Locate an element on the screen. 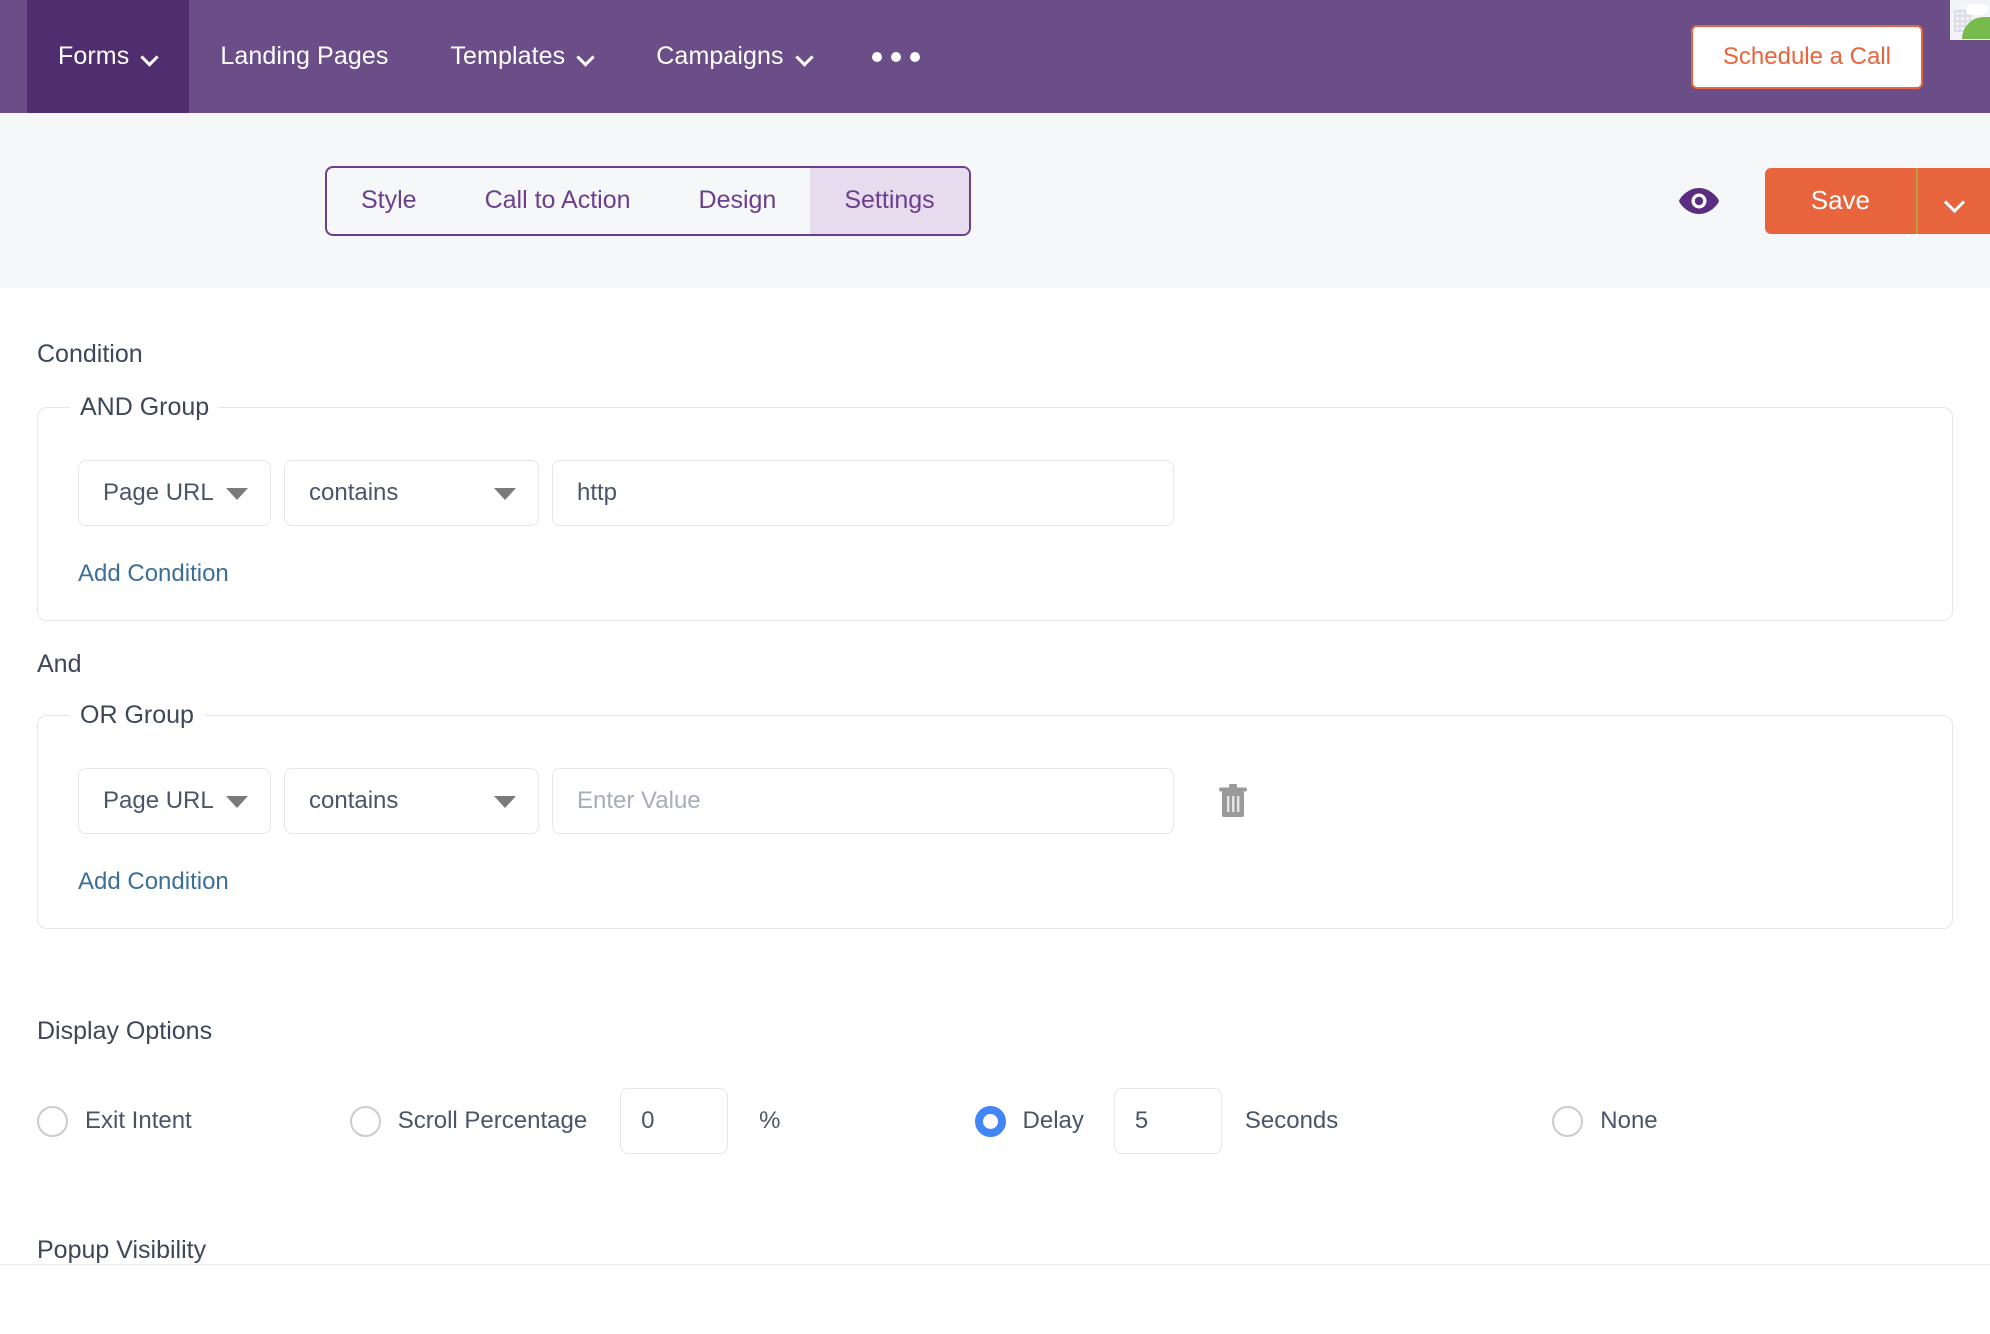 This screenshot has width=1990, height=1334. nav-item-landing-pages: Landing Pages is located at coordinates (304, 56).